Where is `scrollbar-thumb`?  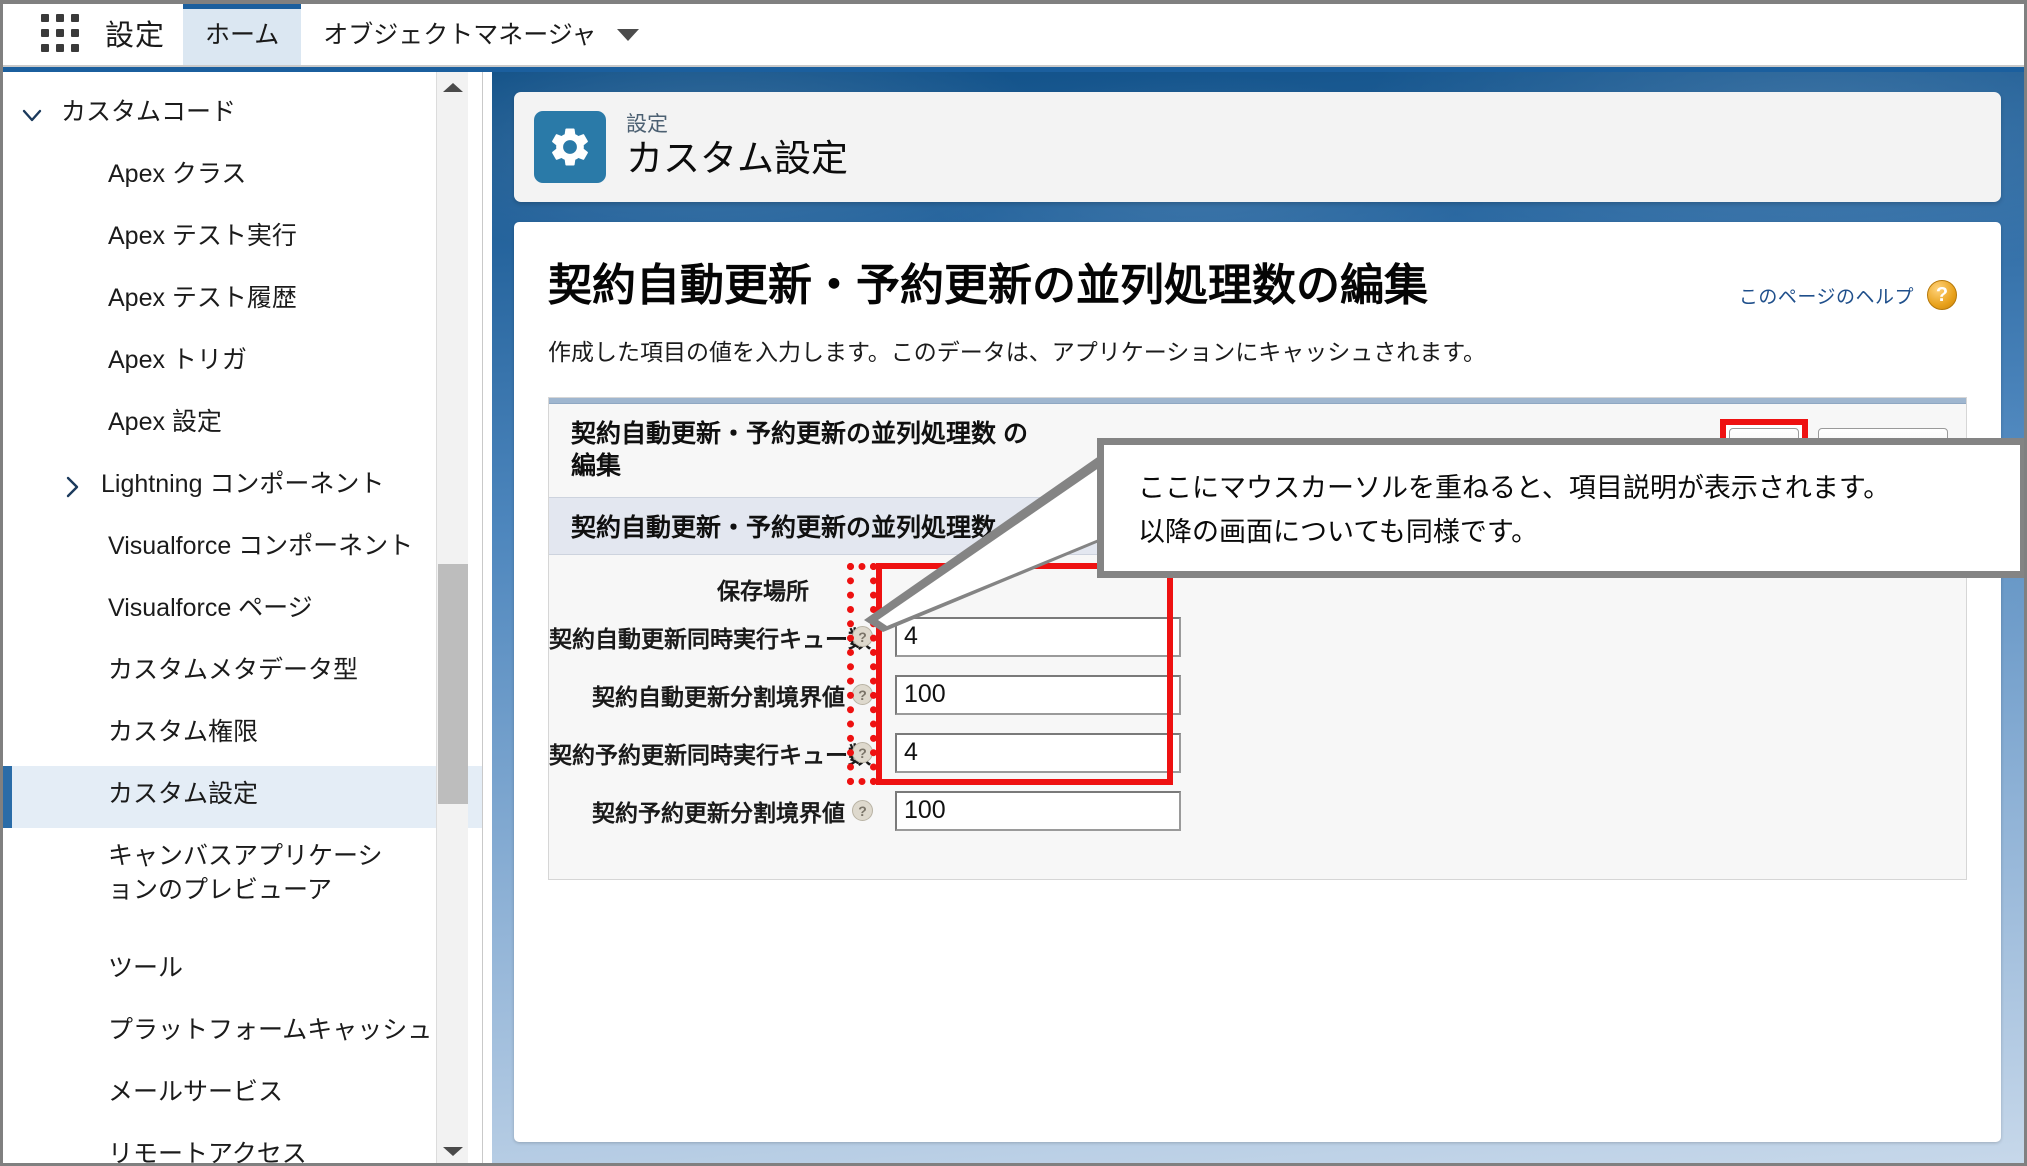 scrollbar-thumb is located at coordinates (453, 684).